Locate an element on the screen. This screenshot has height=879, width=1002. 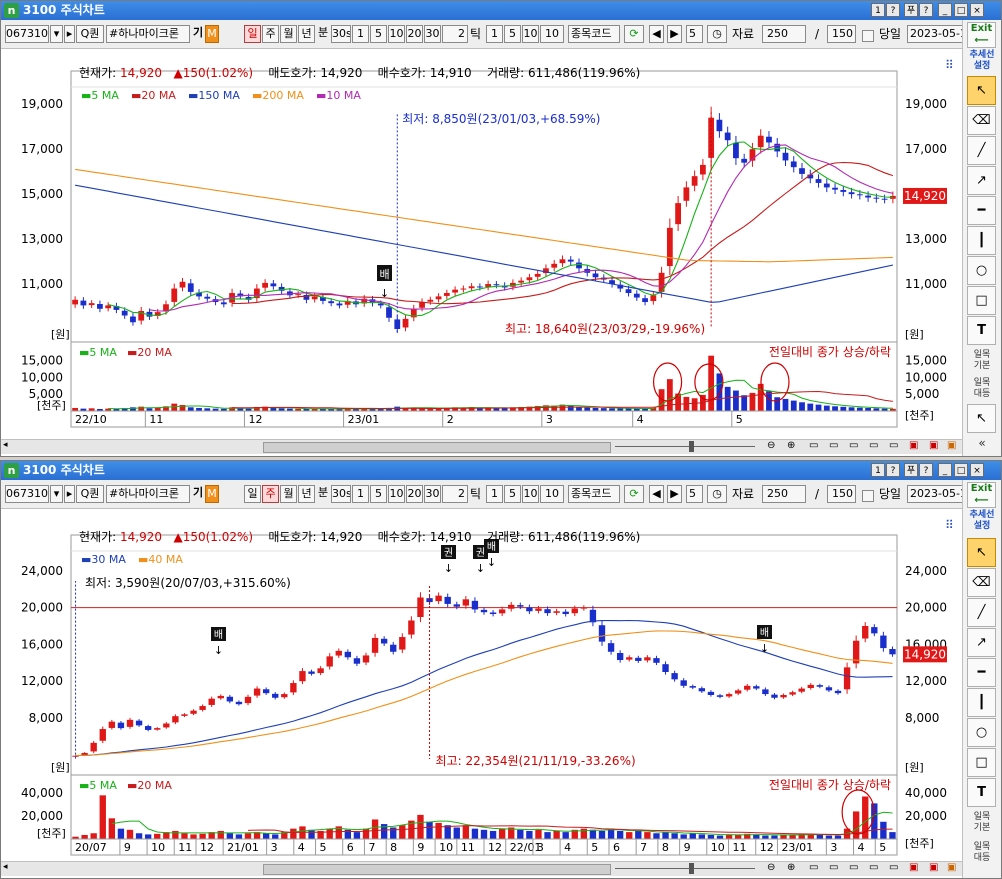
zoom-in-icon: ⊕ is located at coordinates (791, 445).